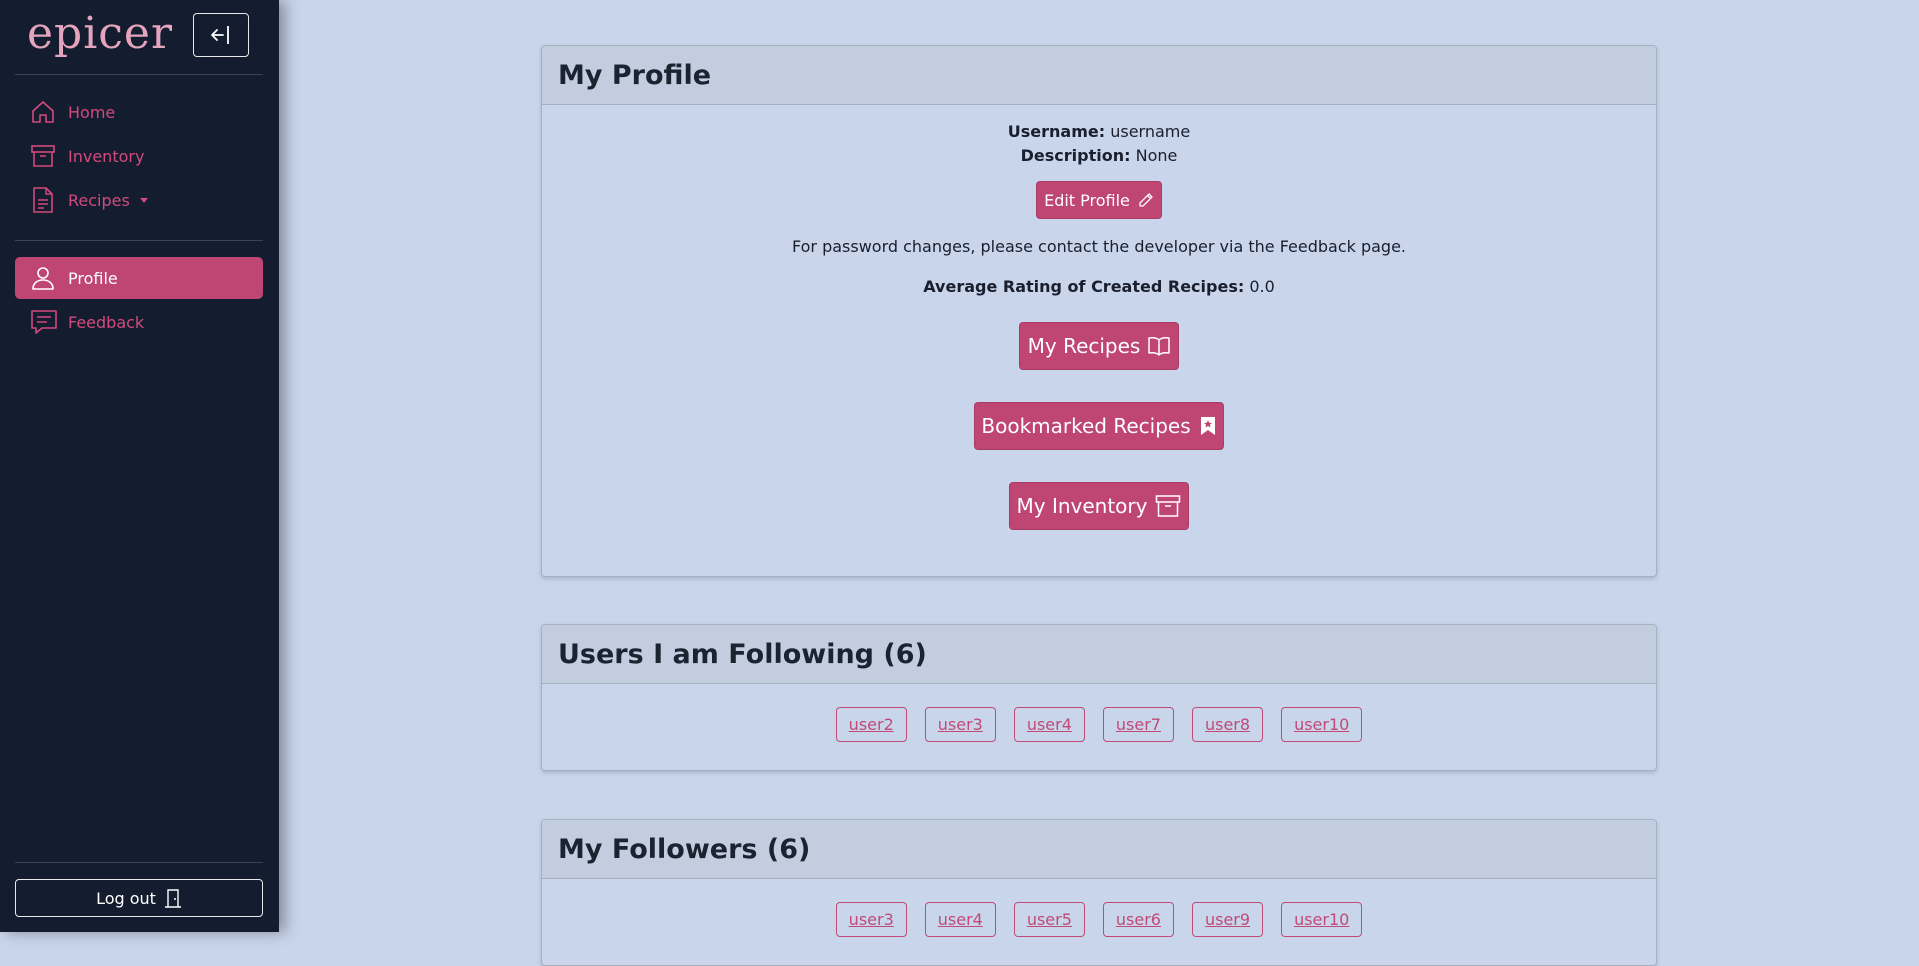 The width and height of the screenshot is (1919, 966). Describe the element at coordinates (1049, 724) in the screenshot. I see `following-user-link: user4` at that location.